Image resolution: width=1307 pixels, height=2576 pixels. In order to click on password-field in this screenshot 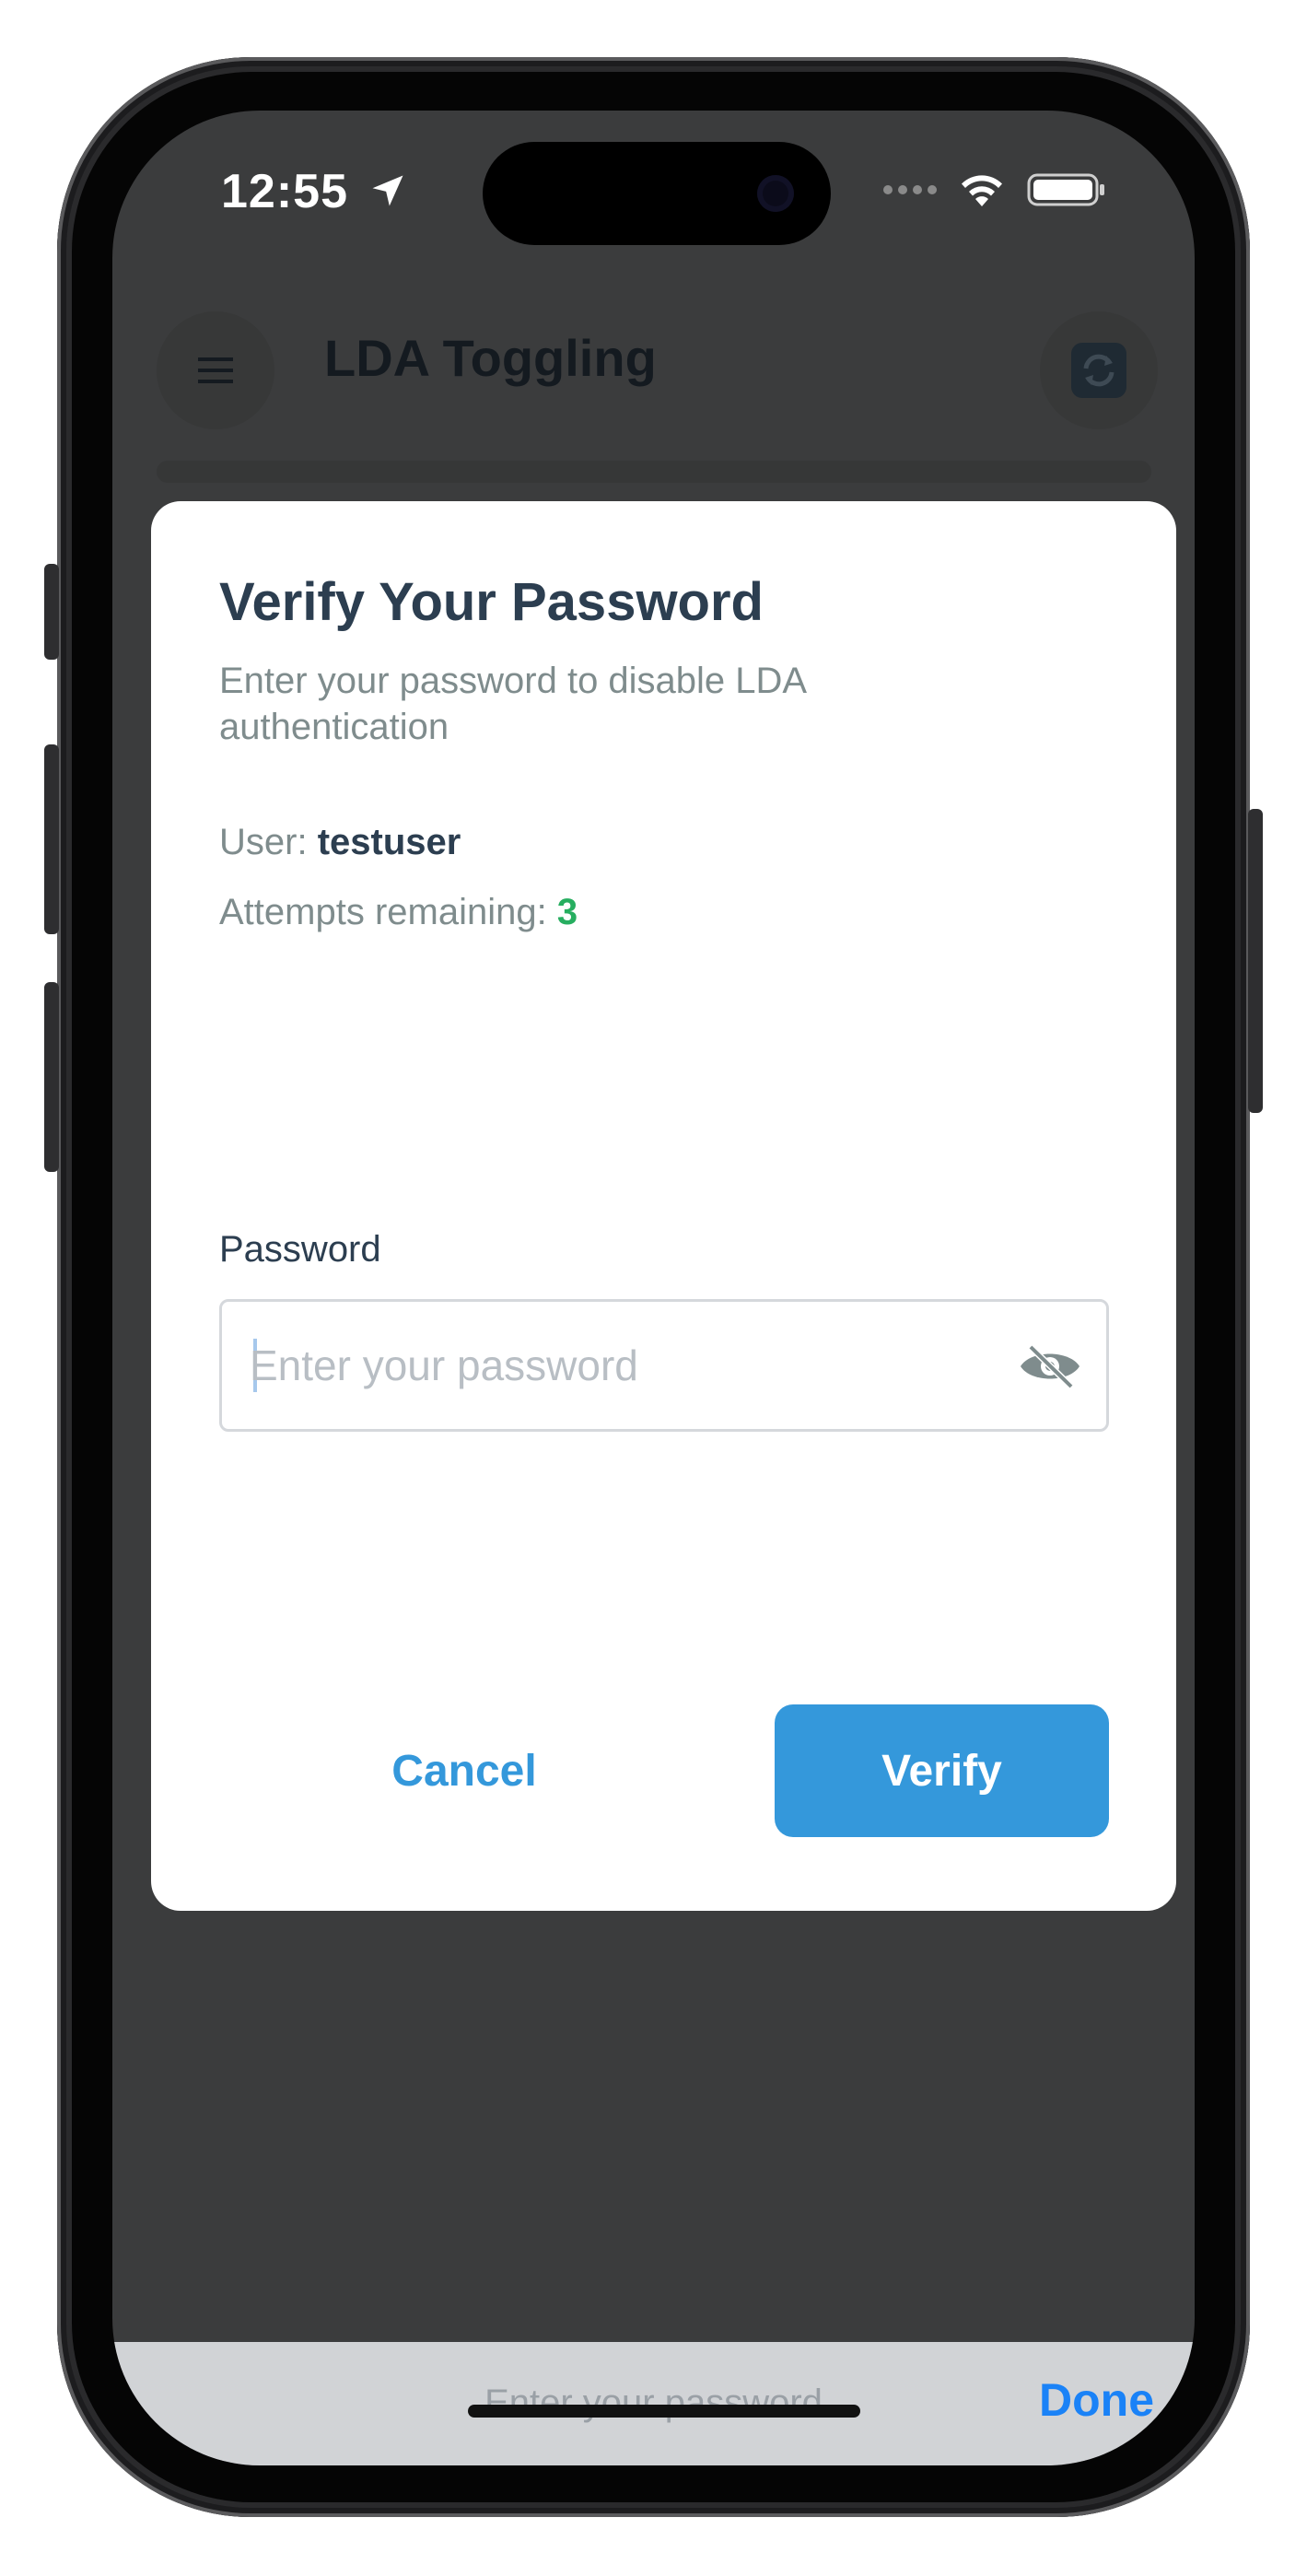, I will do `click(664, 1365)`.